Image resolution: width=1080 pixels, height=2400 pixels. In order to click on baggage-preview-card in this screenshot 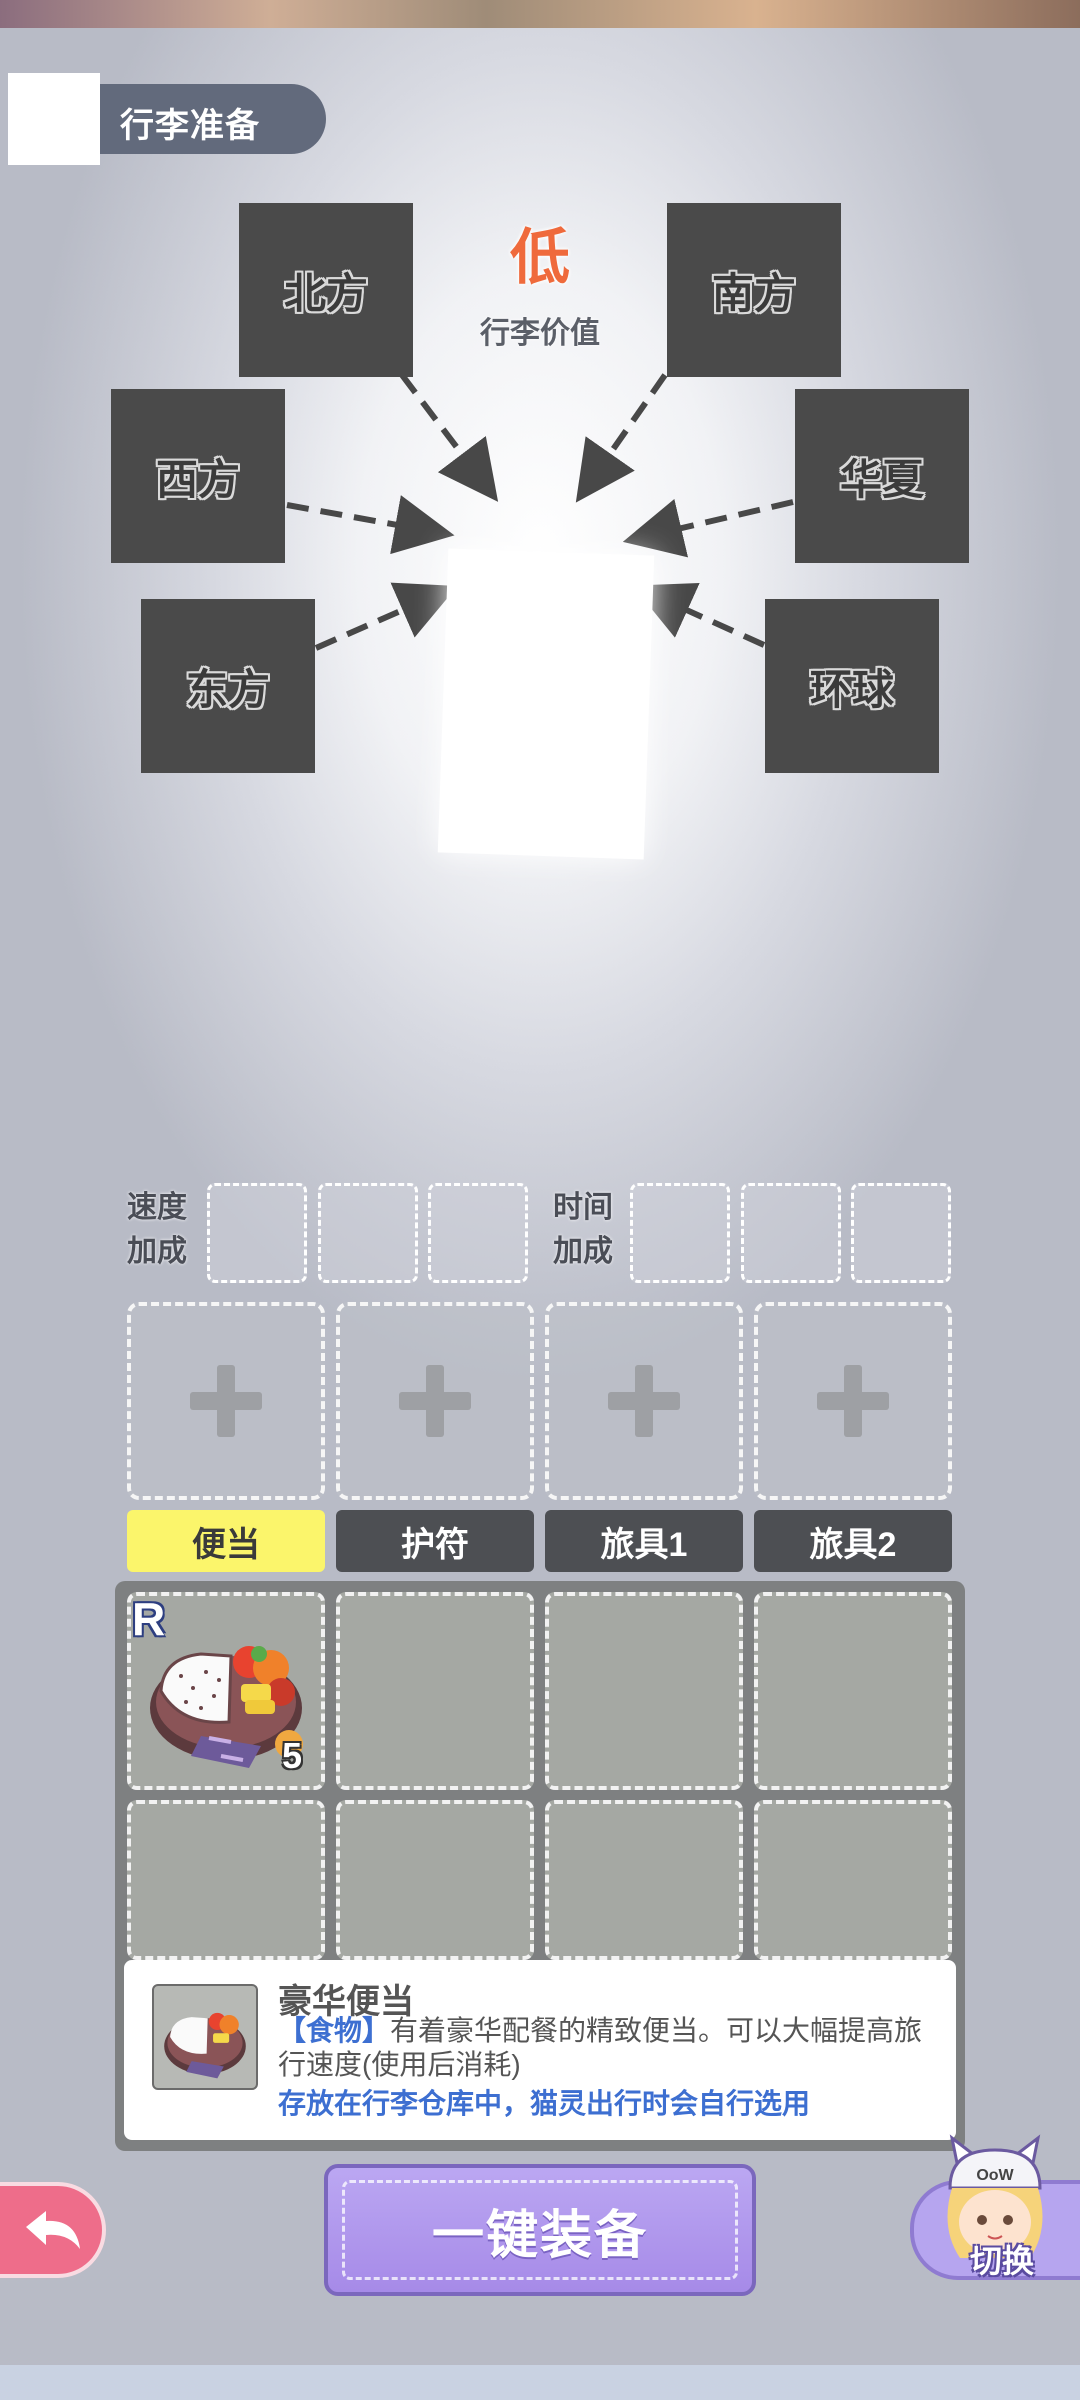, I will do `click(546, 704)`.